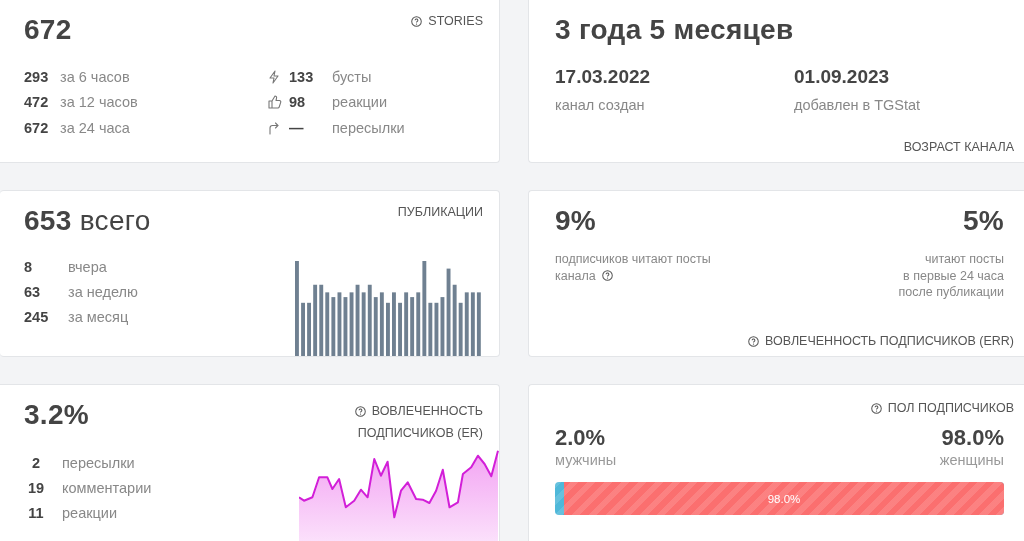 This screenshot has height=541, width=1024. I want to click on period-label: за неделю, so click(103, 292).